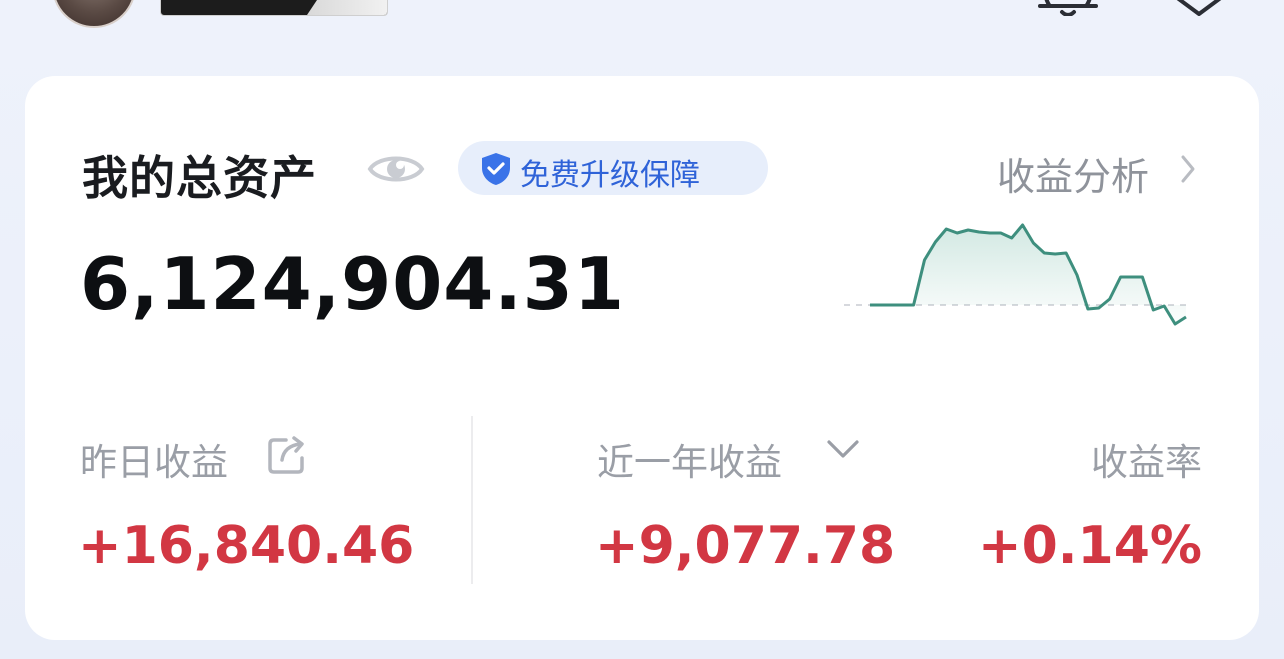  What do you see at coordinates (689, 459) in the screenshot?
I see `past-year-earnings-label: 近一年收益` at bounding box center [689, 459].